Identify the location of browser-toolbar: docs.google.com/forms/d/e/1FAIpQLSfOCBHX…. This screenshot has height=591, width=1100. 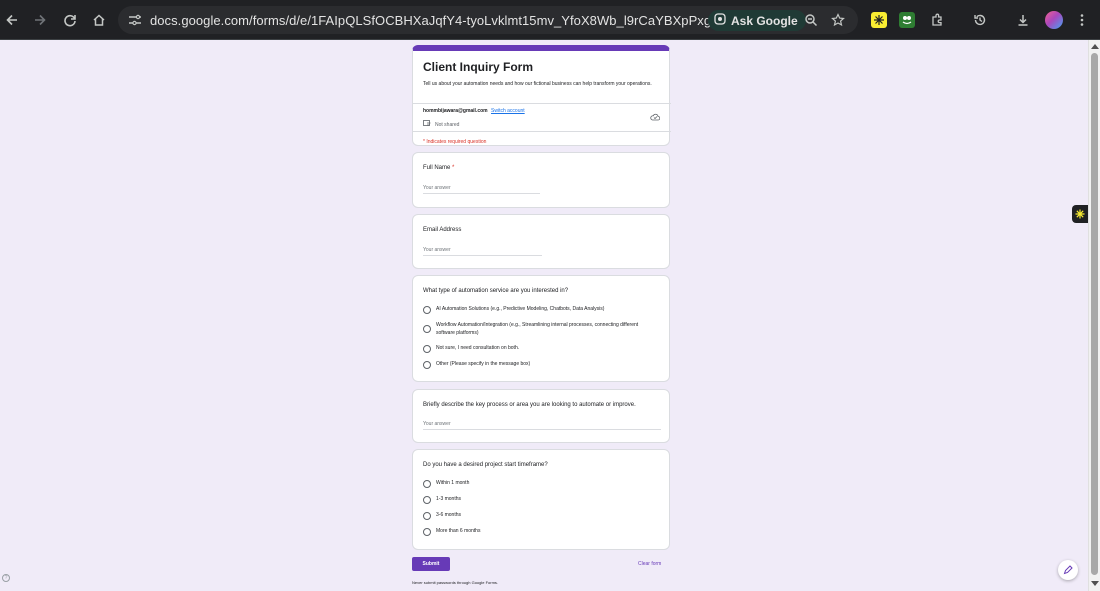
(550, 20).